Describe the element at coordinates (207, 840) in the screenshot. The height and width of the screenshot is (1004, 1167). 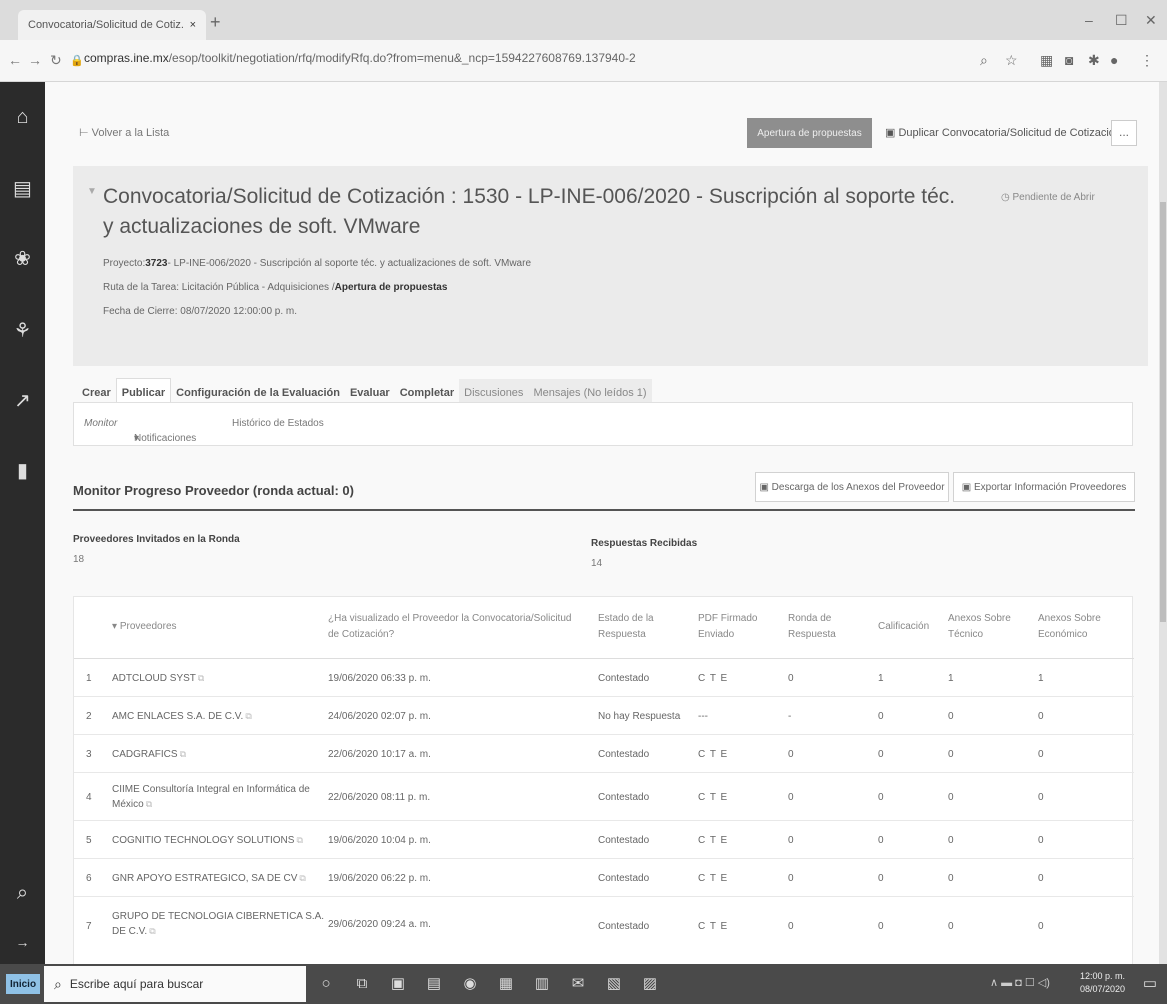
I see `supplier-name: COGNITIO TECHNOLOGY SOLUTIONS ⧉` at that location.